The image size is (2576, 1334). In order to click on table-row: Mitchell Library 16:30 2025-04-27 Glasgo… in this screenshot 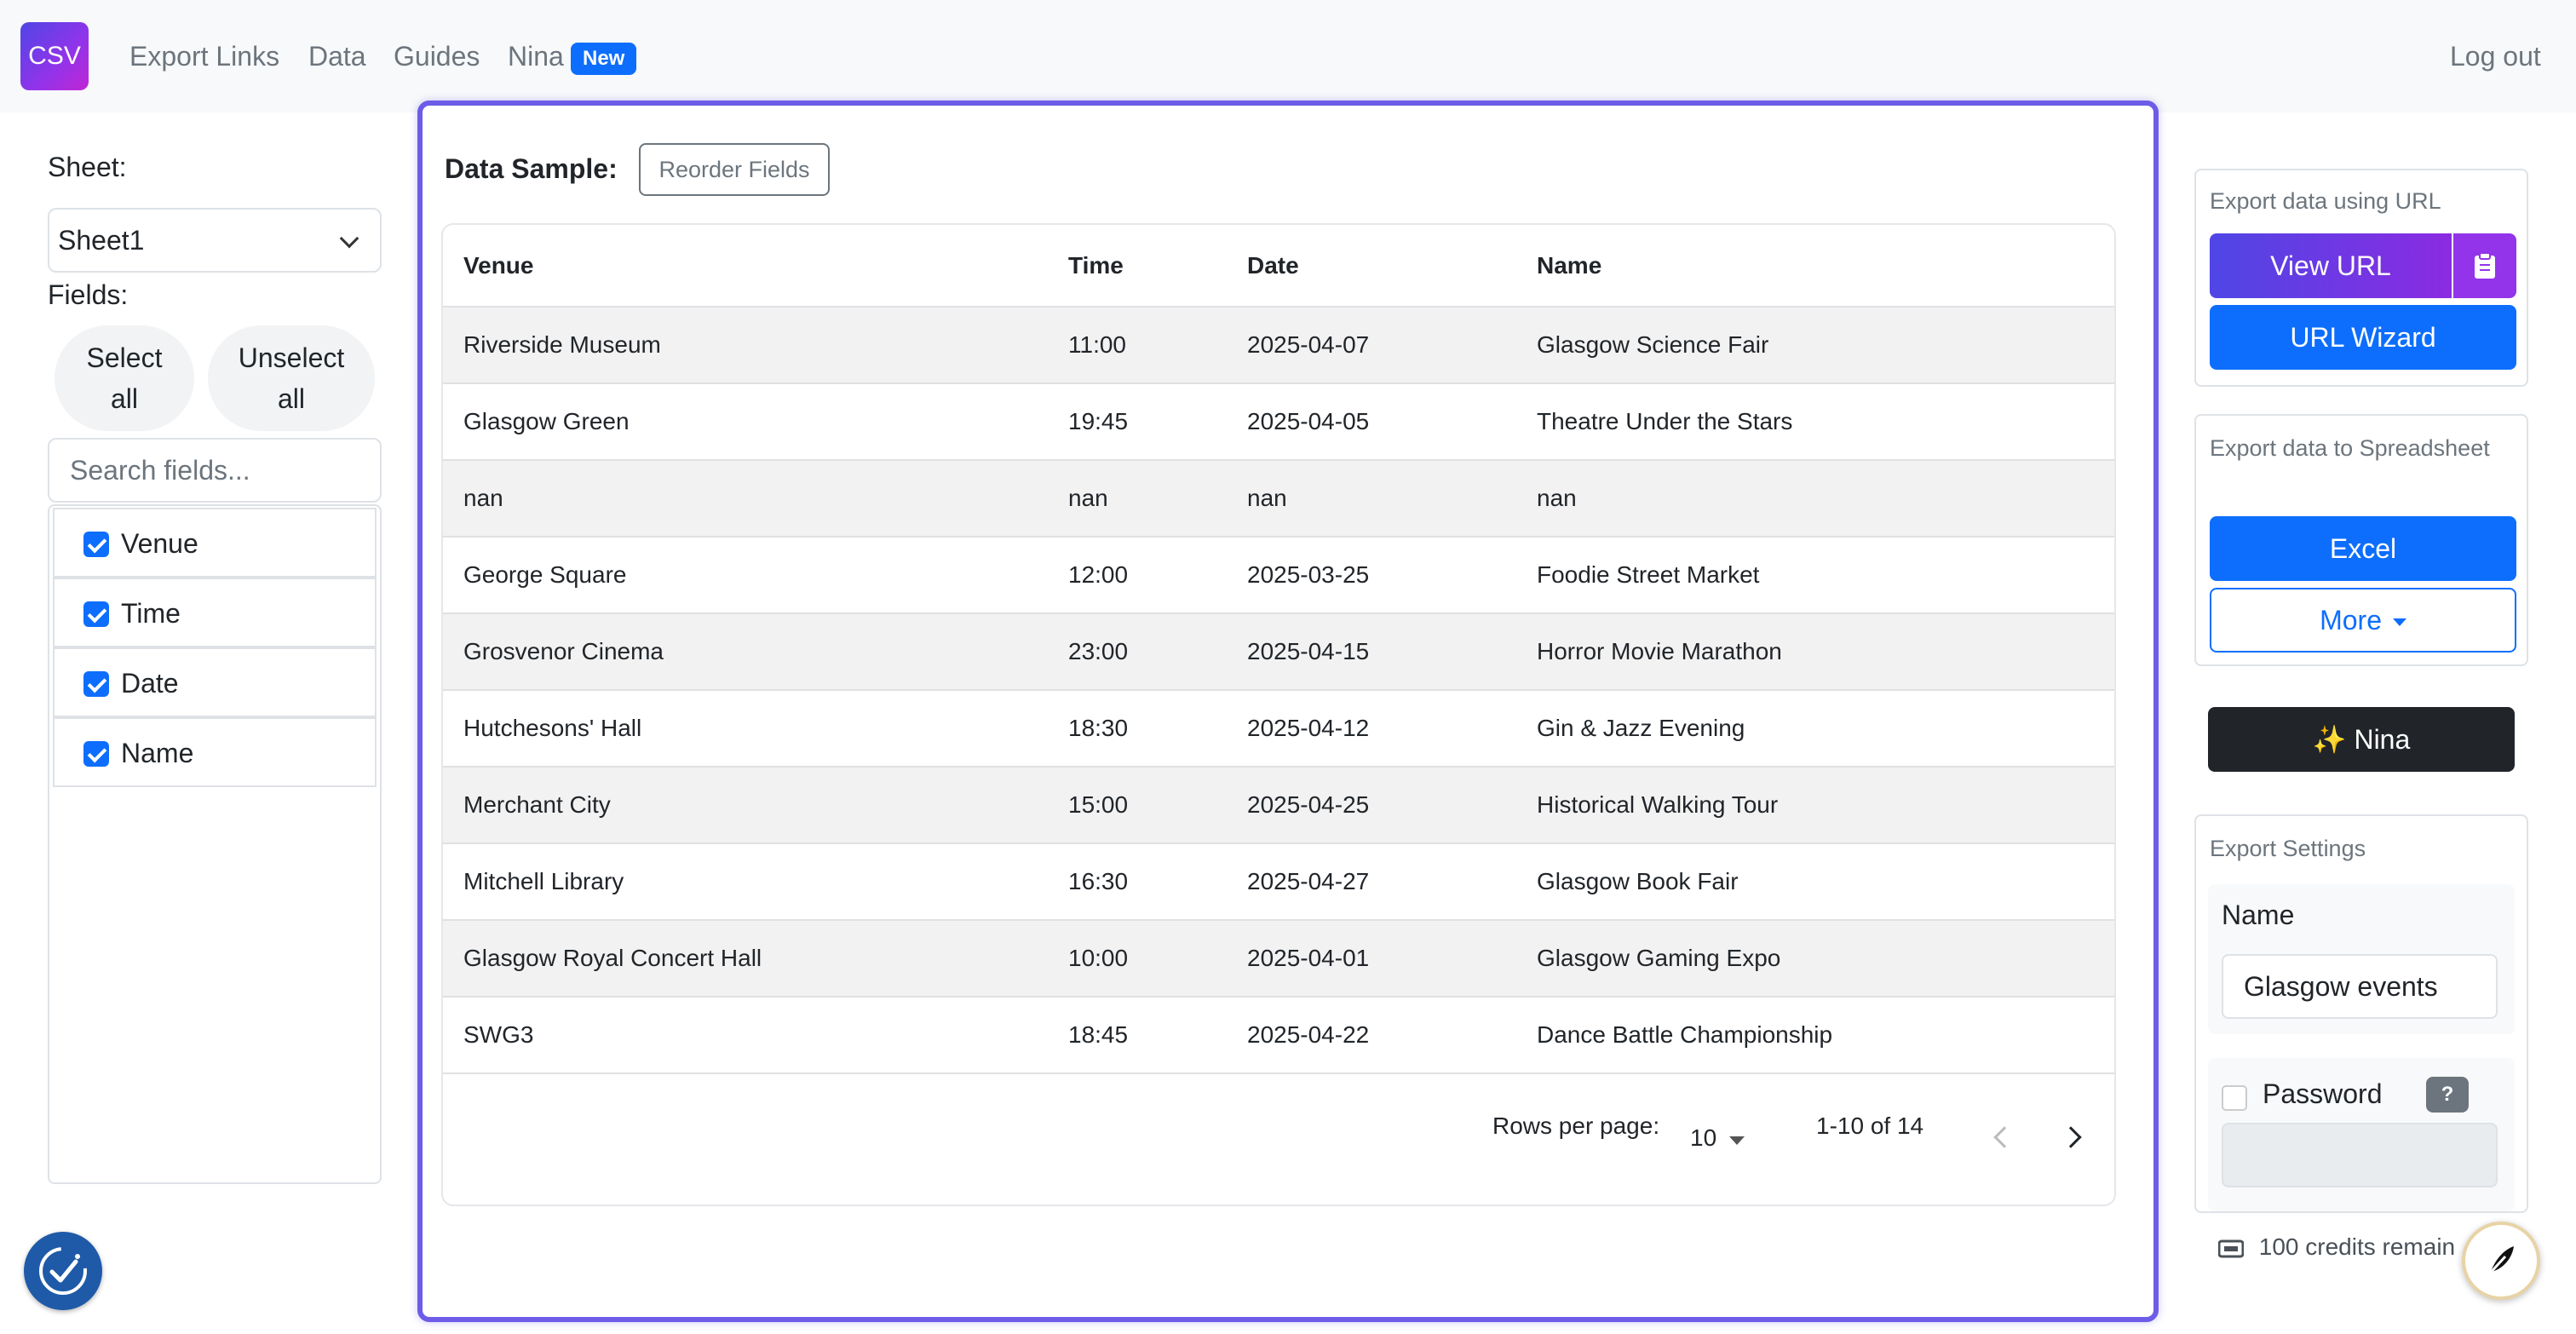, I will do `click(1279, 881)`.